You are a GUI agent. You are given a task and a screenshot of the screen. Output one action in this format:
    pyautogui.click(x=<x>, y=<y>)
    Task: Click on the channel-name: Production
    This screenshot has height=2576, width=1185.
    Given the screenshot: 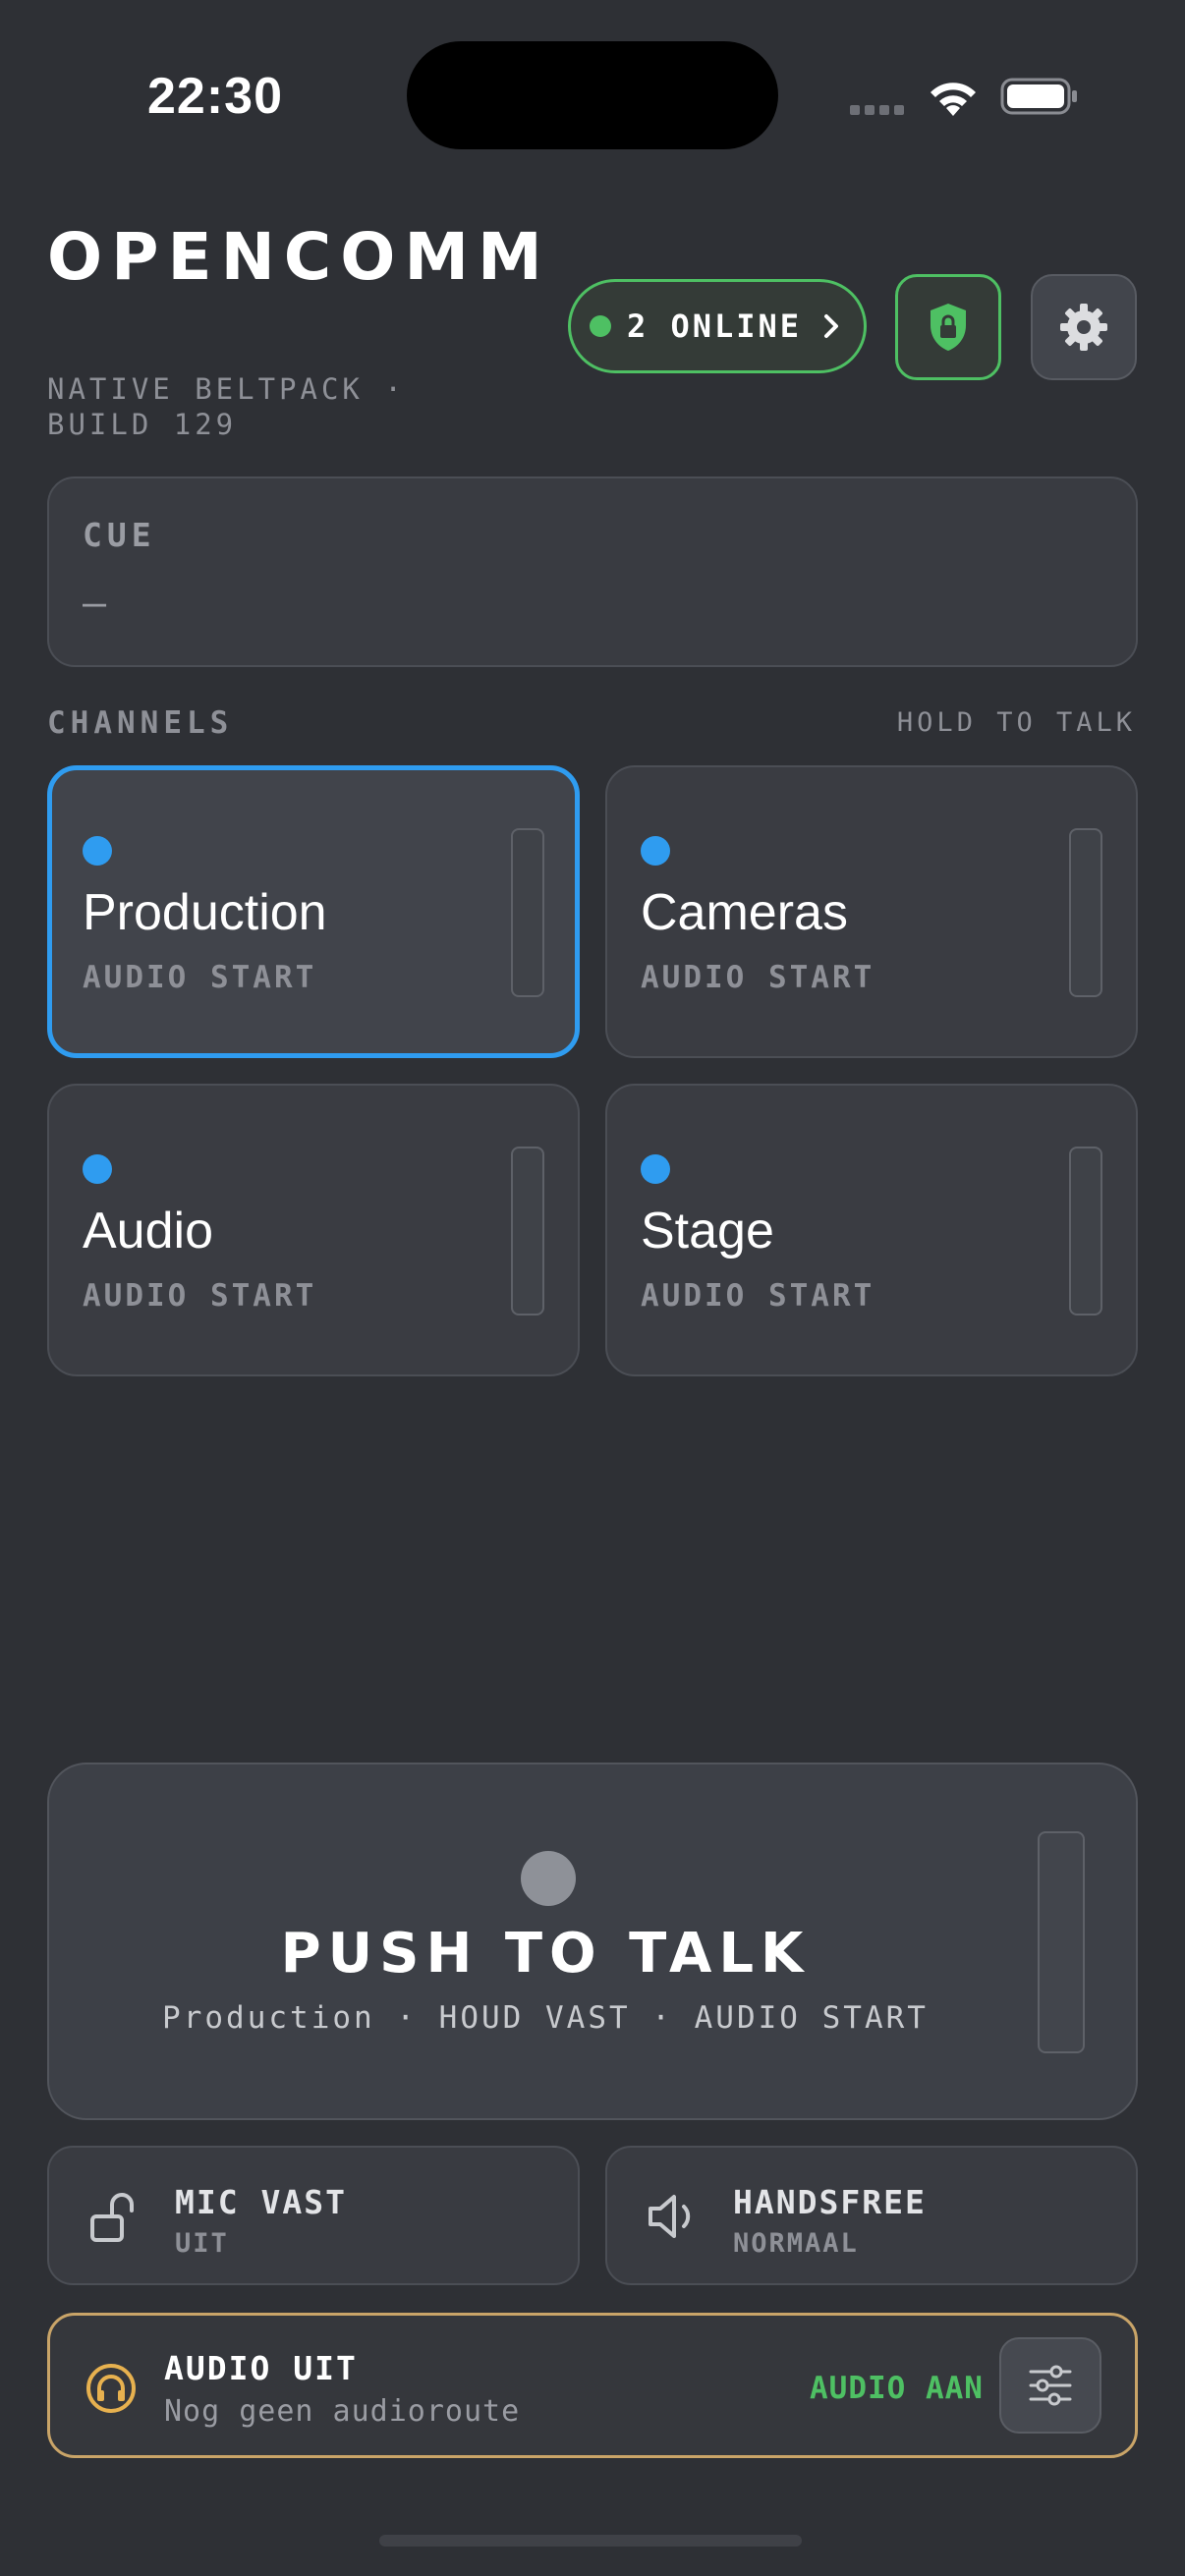 What is the action you would take?
    pyautogui.click(x=205, y=912)
    